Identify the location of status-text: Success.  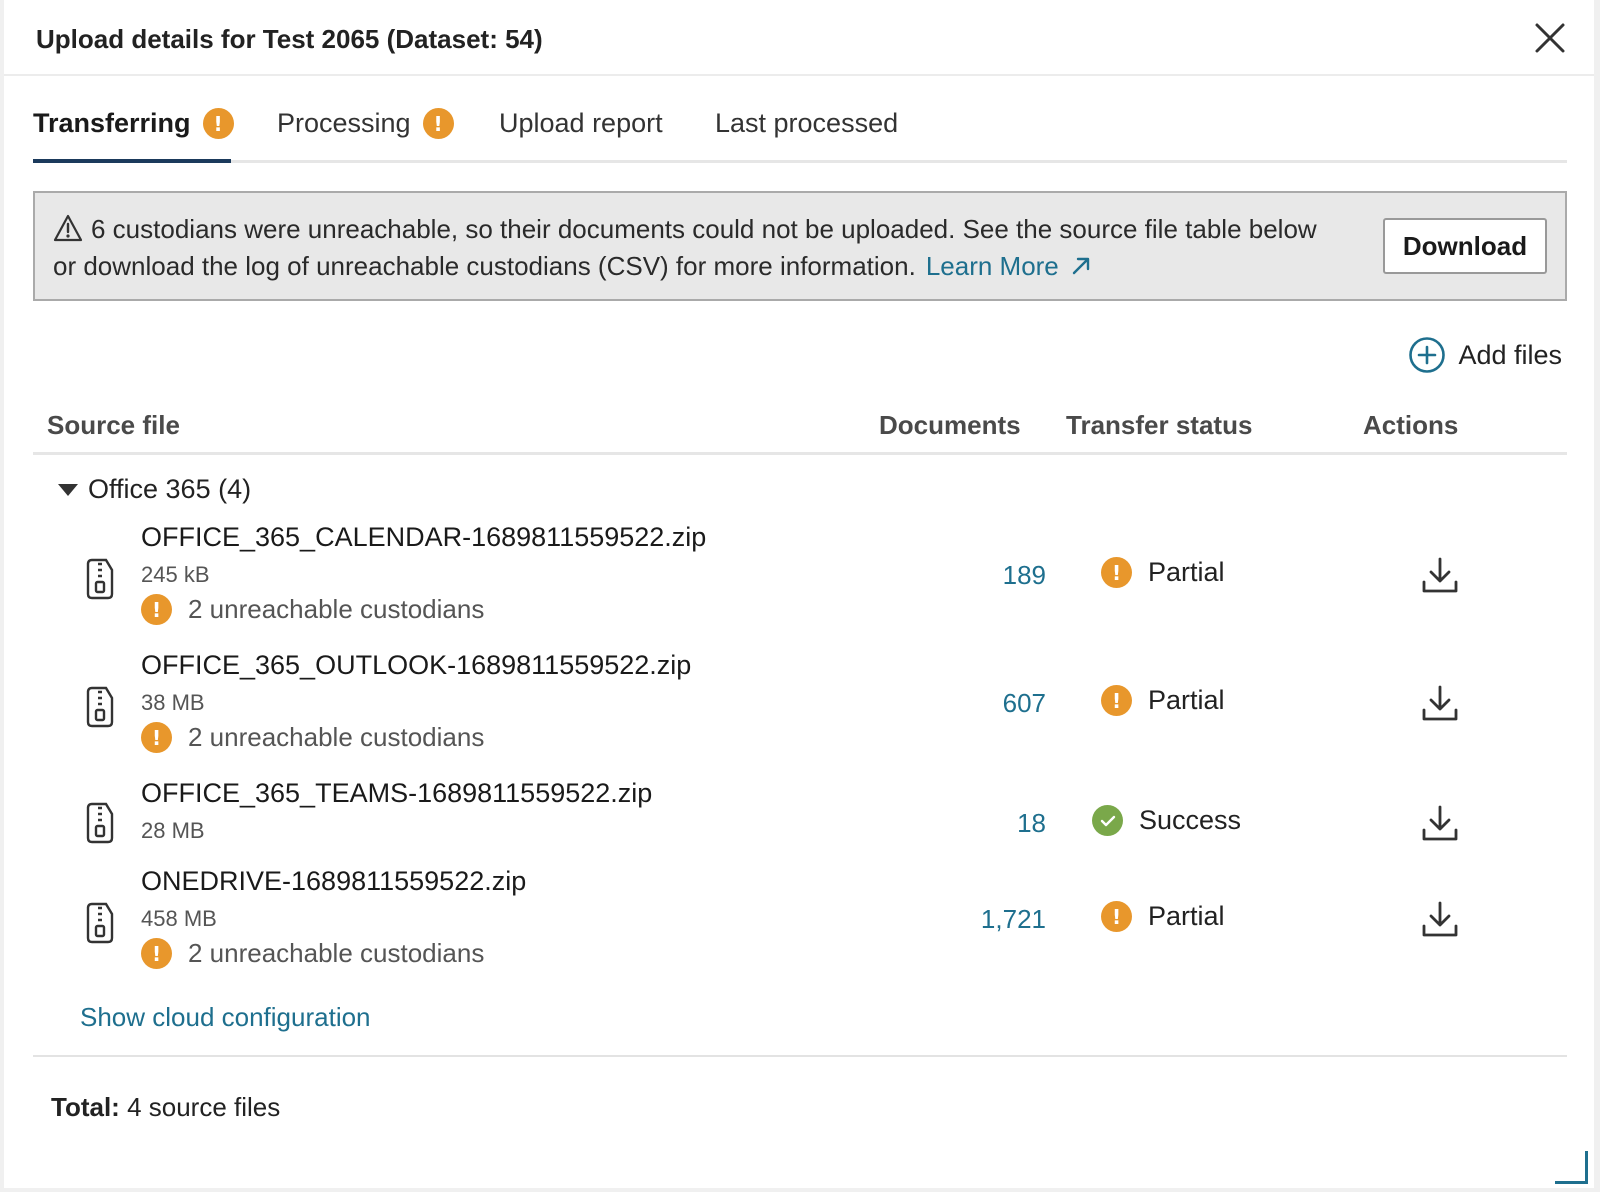
(1190, 820).